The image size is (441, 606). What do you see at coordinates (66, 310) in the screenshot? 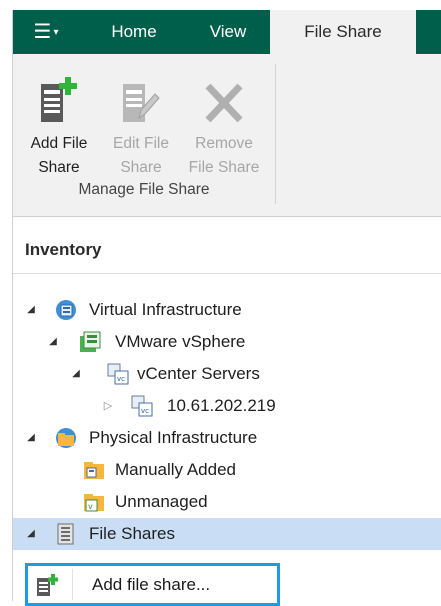
I see `virtual-infrastructure-icon` at bounding box center [66, 310].